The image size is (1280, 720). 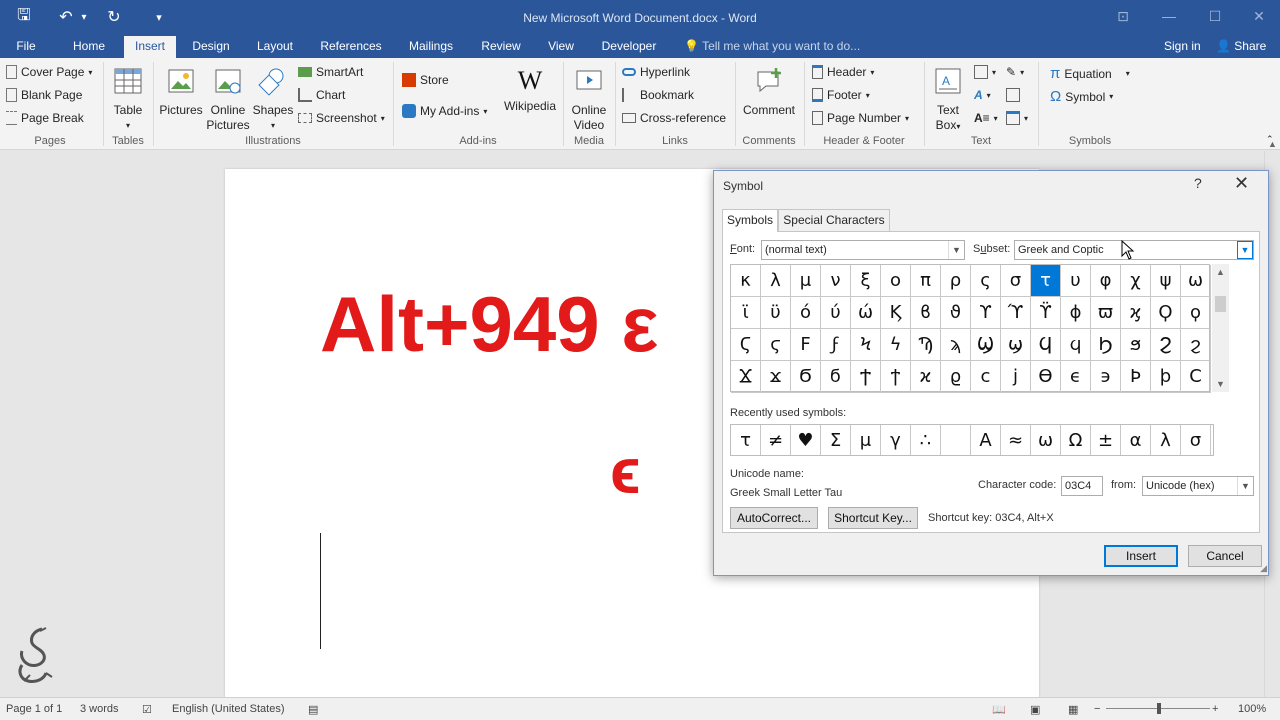 What do you see at coordinates (1106, 440) in the screenshot?
I see `recent-symbol-cell: ±` at bounding box center [1106, 440].